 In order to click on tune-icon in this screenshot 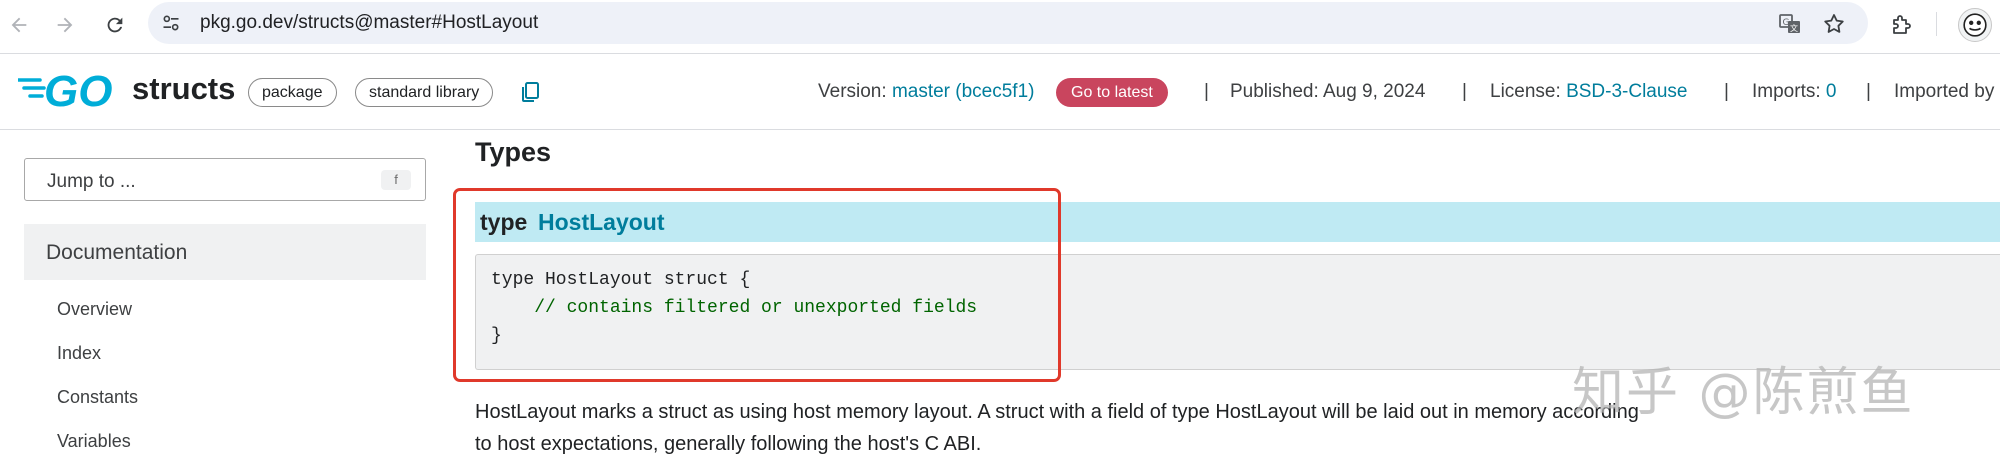, I will do `click(171, 23)`.